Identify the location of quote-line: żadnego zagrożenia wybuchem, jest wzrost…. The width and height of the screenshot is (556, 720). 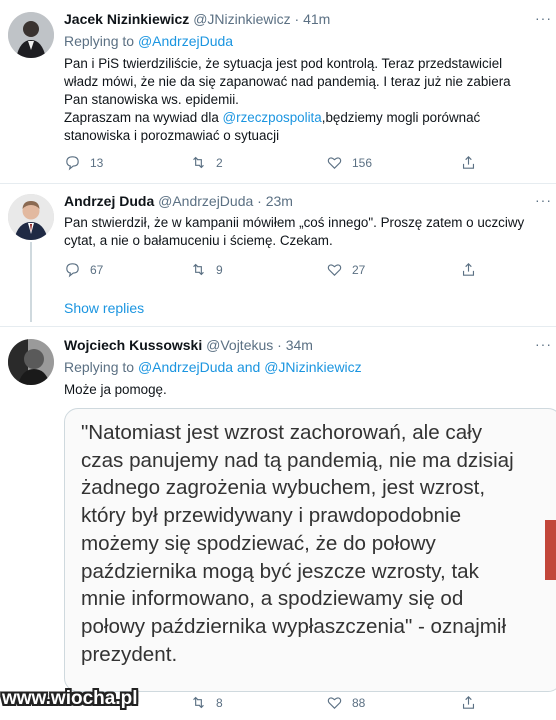
(283, 488).